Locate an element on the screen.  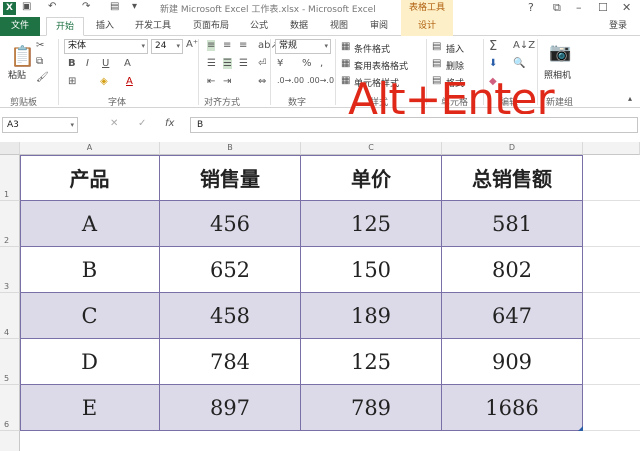
copy-icon: ⧉ is located at coordinates (39, 61).